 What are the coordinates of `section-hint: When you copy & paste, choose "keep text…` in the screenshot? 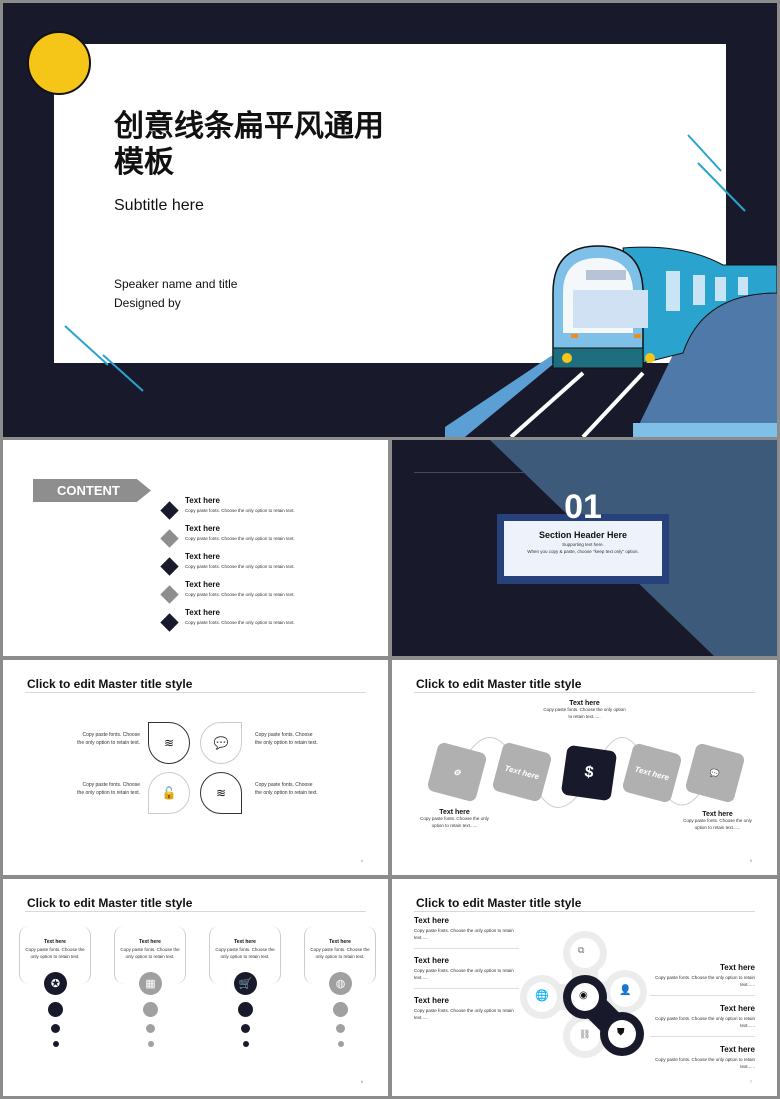 It's located at (583, 551).